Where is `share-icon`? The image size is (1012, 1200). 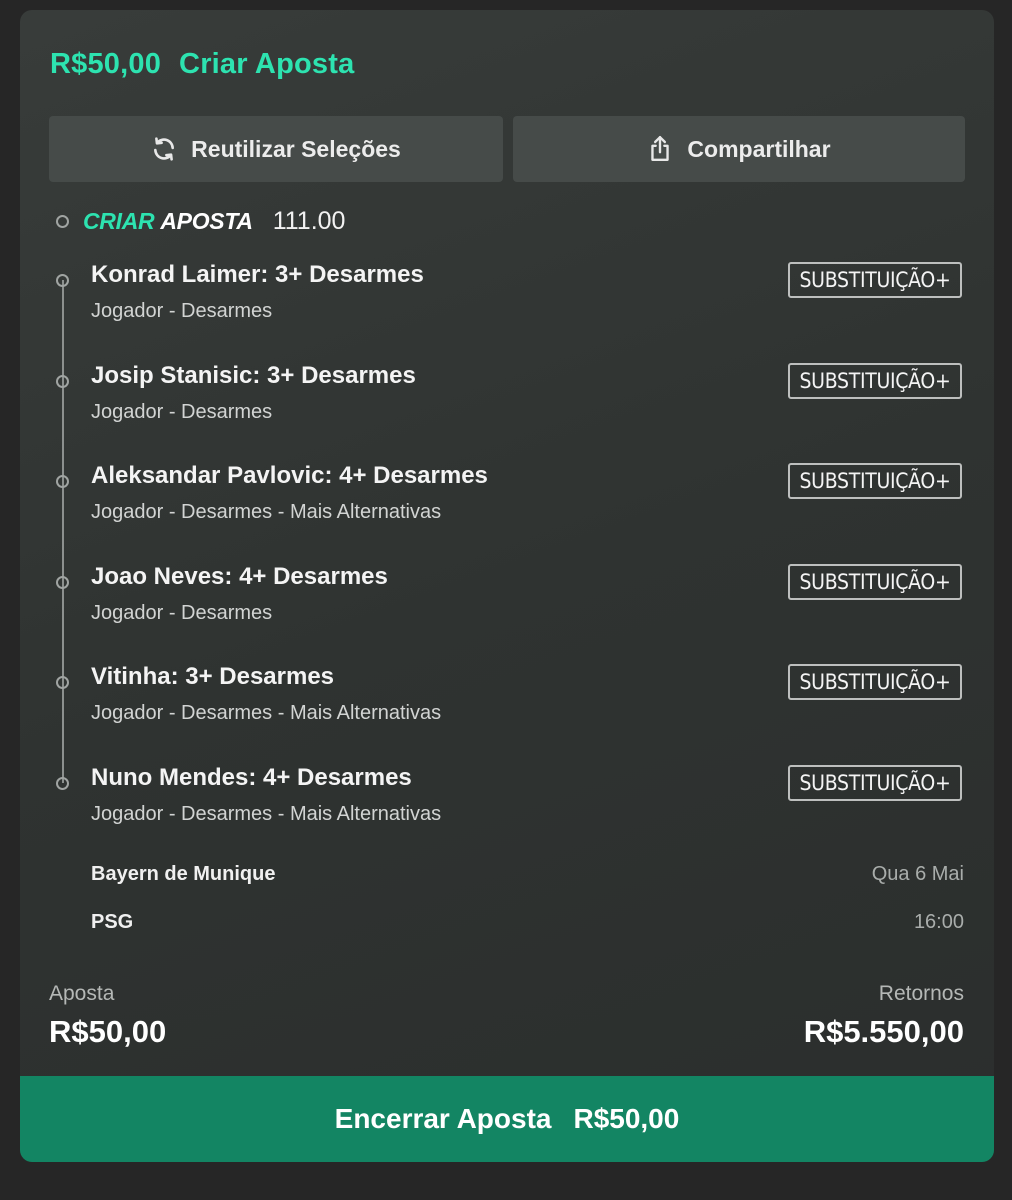
share-icon is located at coordinates (660, 148).